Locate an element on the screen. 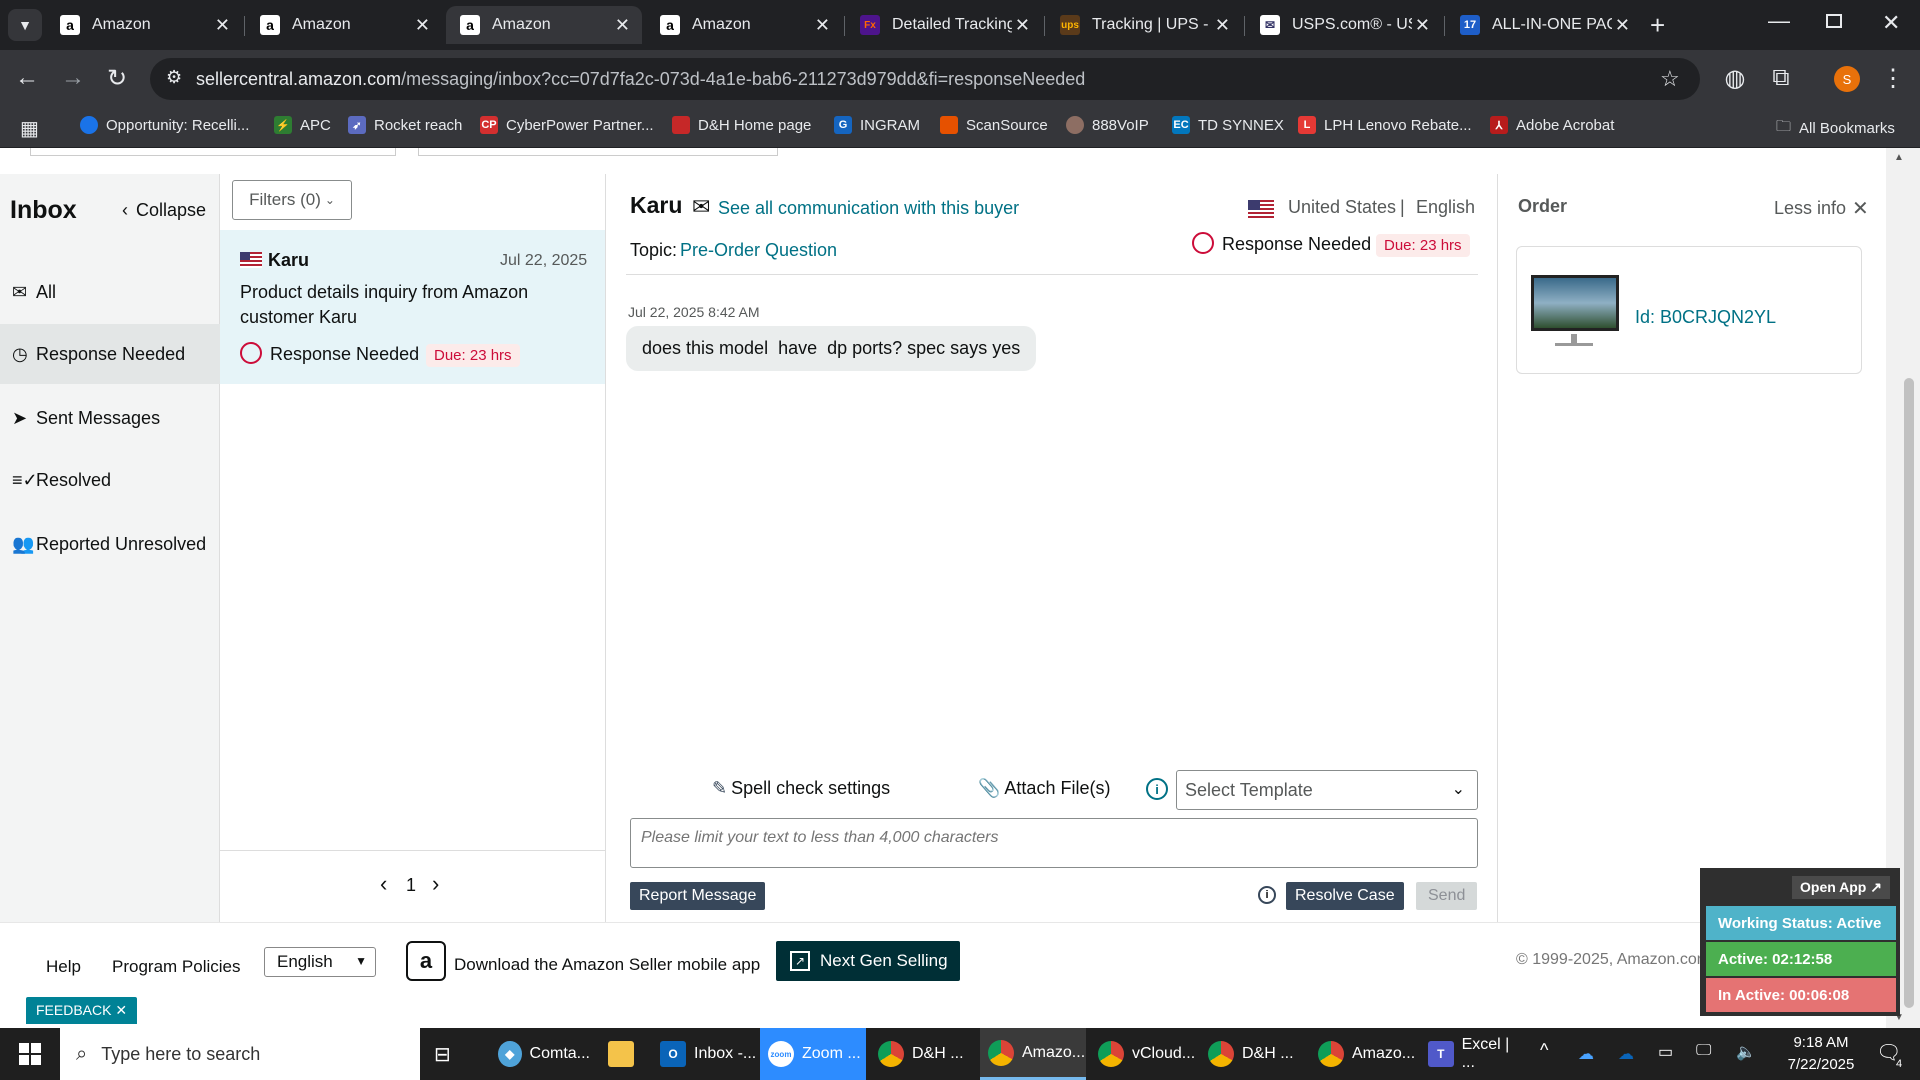 This screenshot has width=1920, height=1080. bookmark-item: EC TD SYNNEX is located at coordinates (1228, 125).